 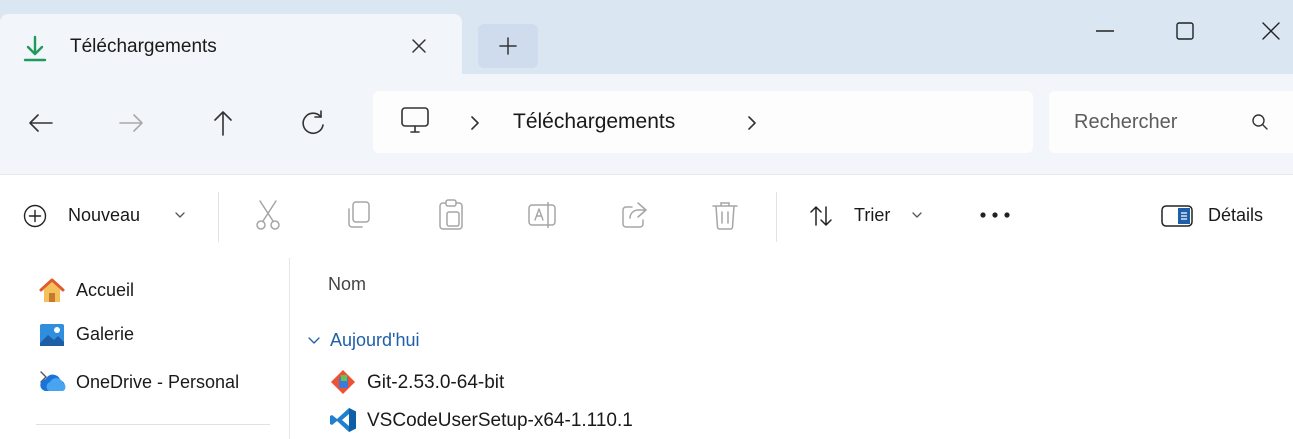 I want to click on tab-telechargements: Téléchargements, so click(x=231, y=44).